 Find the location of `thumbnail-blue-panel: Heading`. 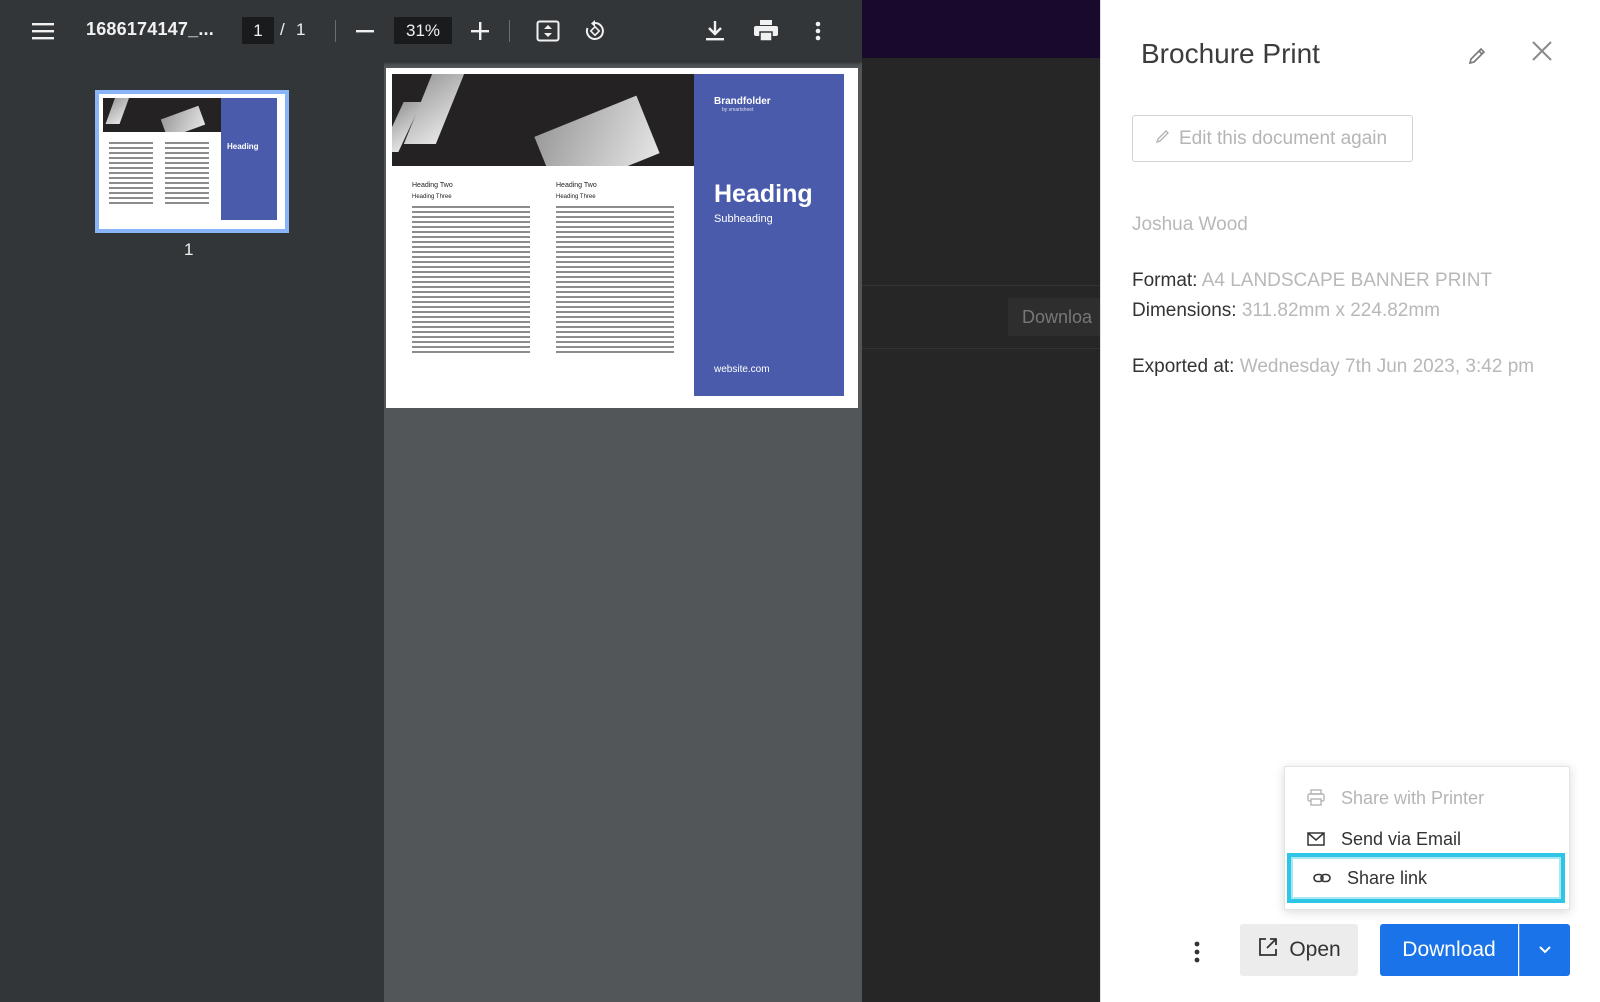

thumbnail-blue-panel: Heading is located at coordinates (249, 159).